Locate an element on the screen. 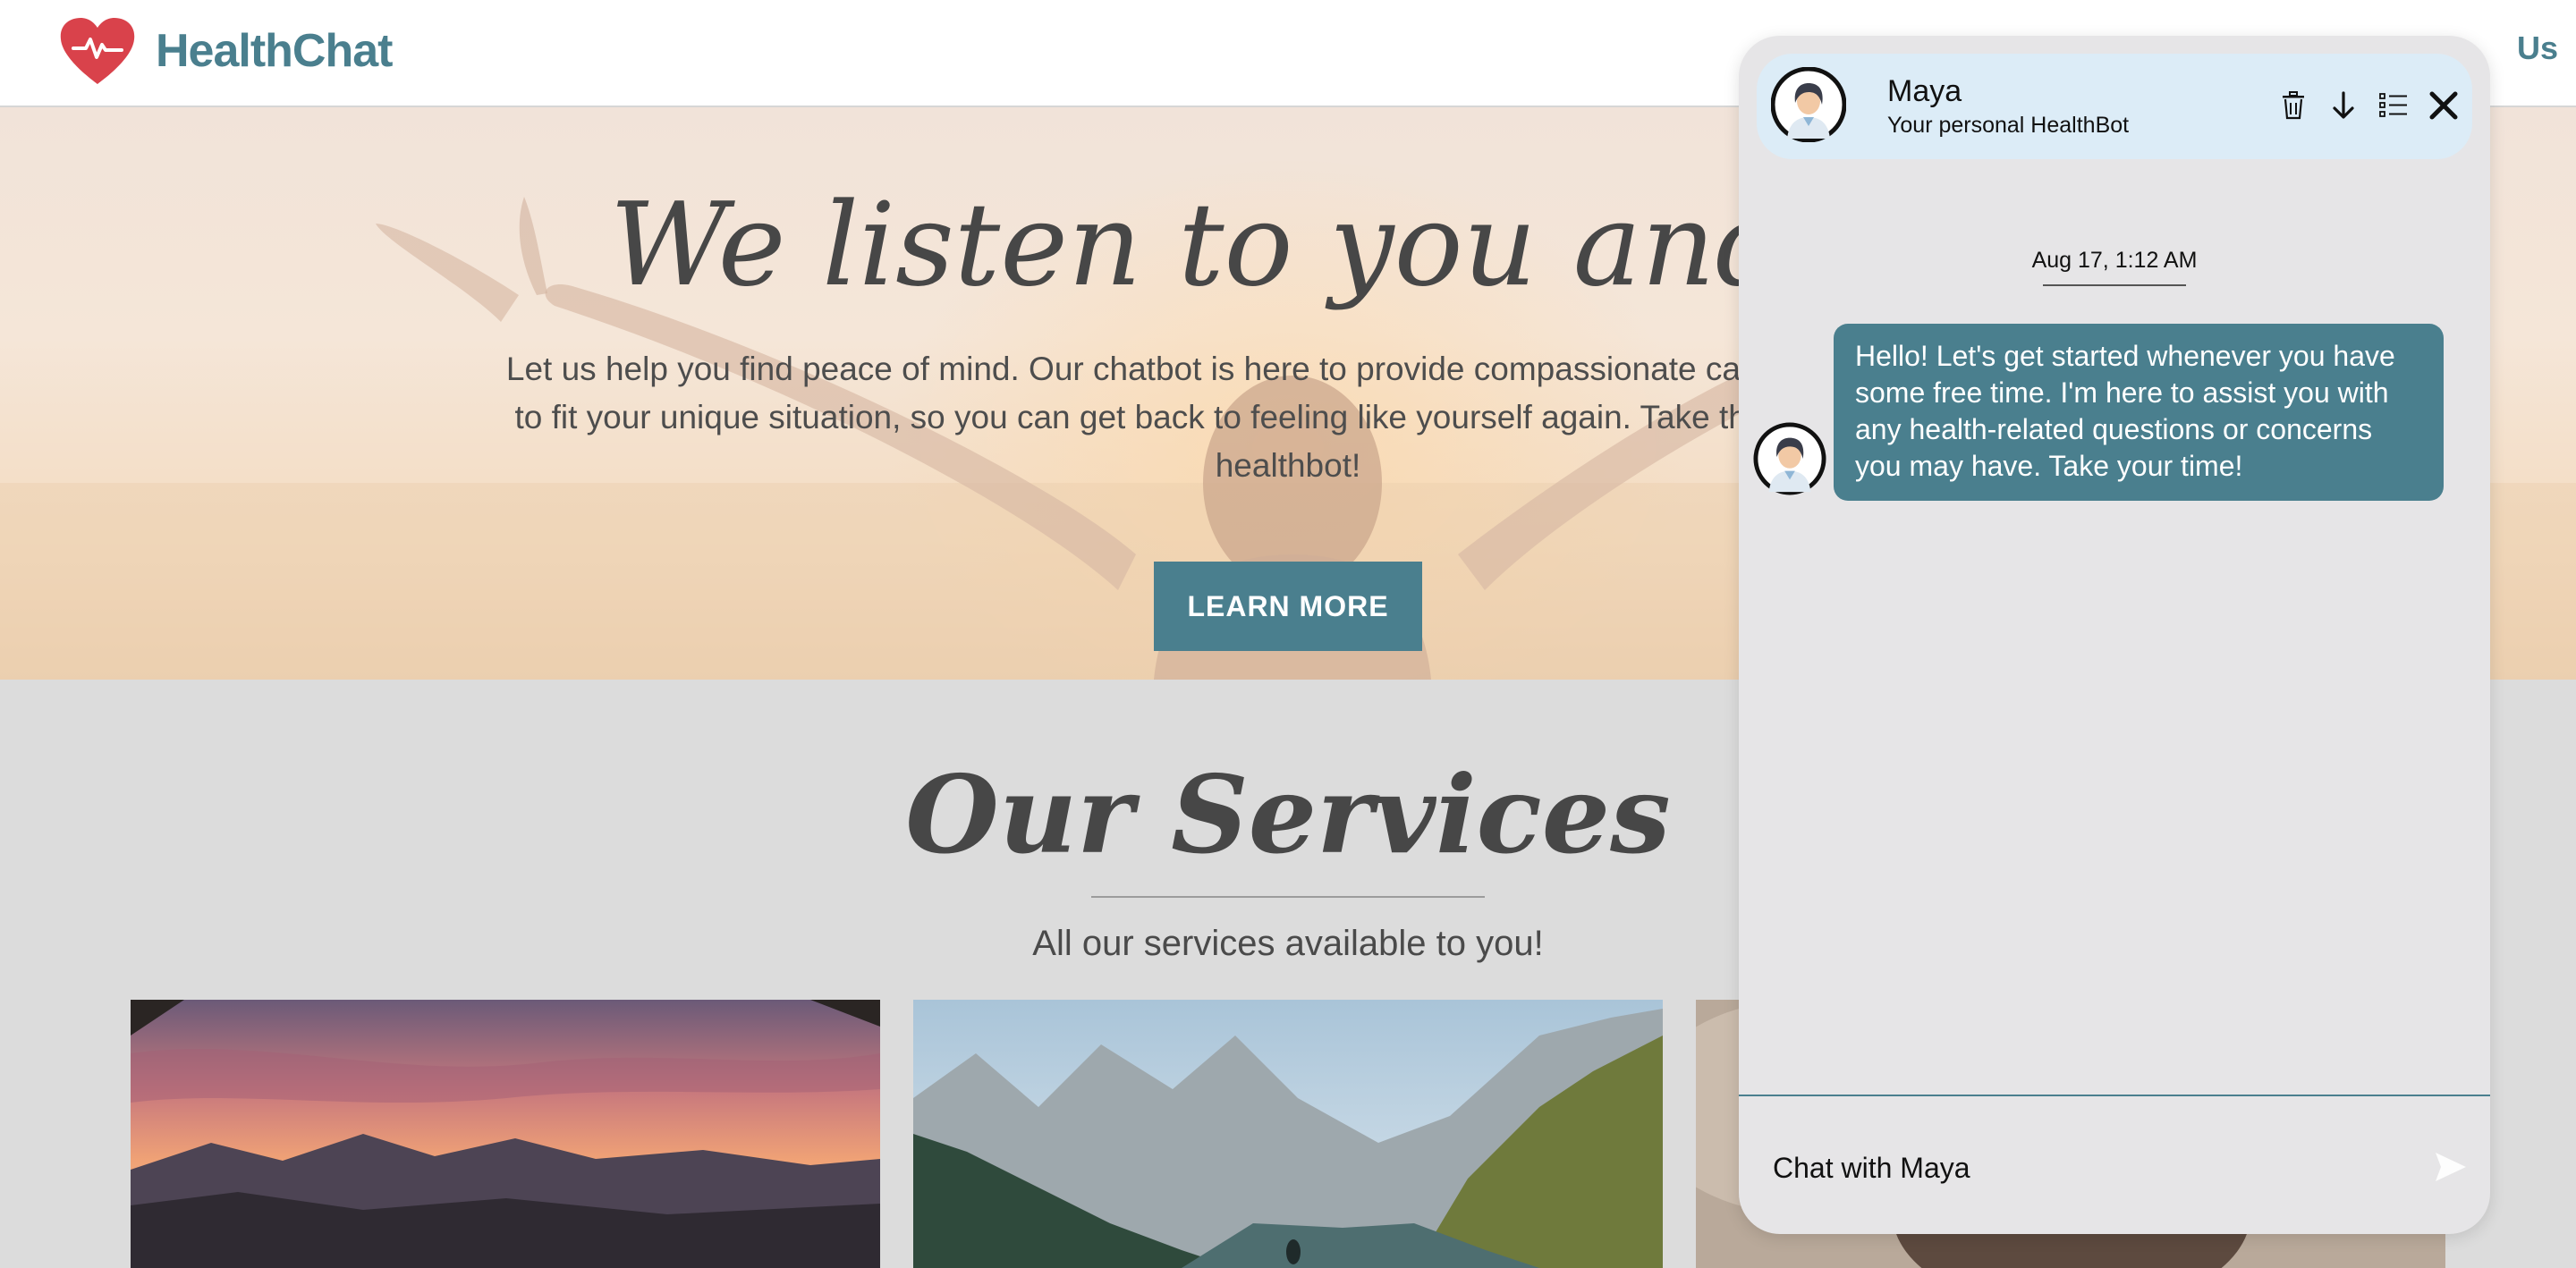 The width and height of the screenshot is (2576, 1268). arrow-down-icon is located at coordinates (2343, 105).